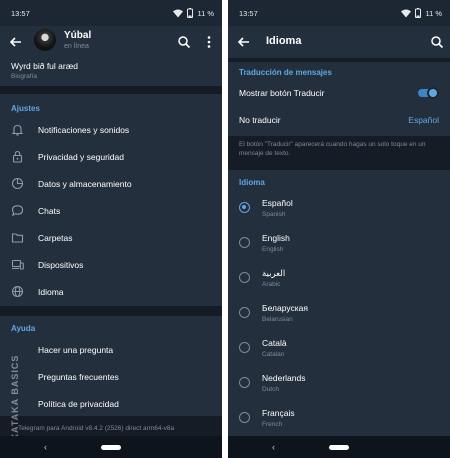  Describe the element at coordinates (339, 384) in the screenshot. I see `language-option: Nederlands Dutch` at that location.